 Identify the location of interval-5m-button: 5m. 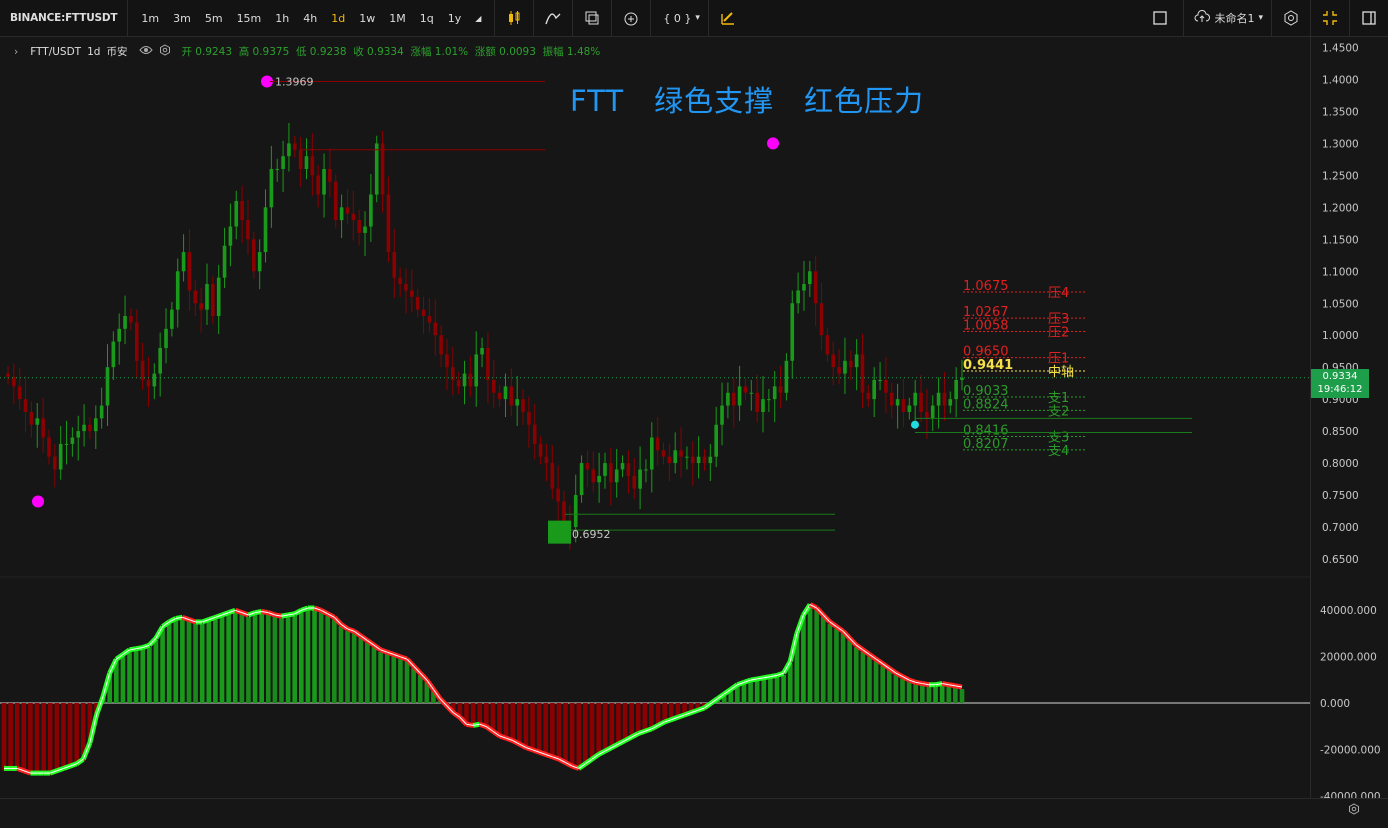
(214, 18).